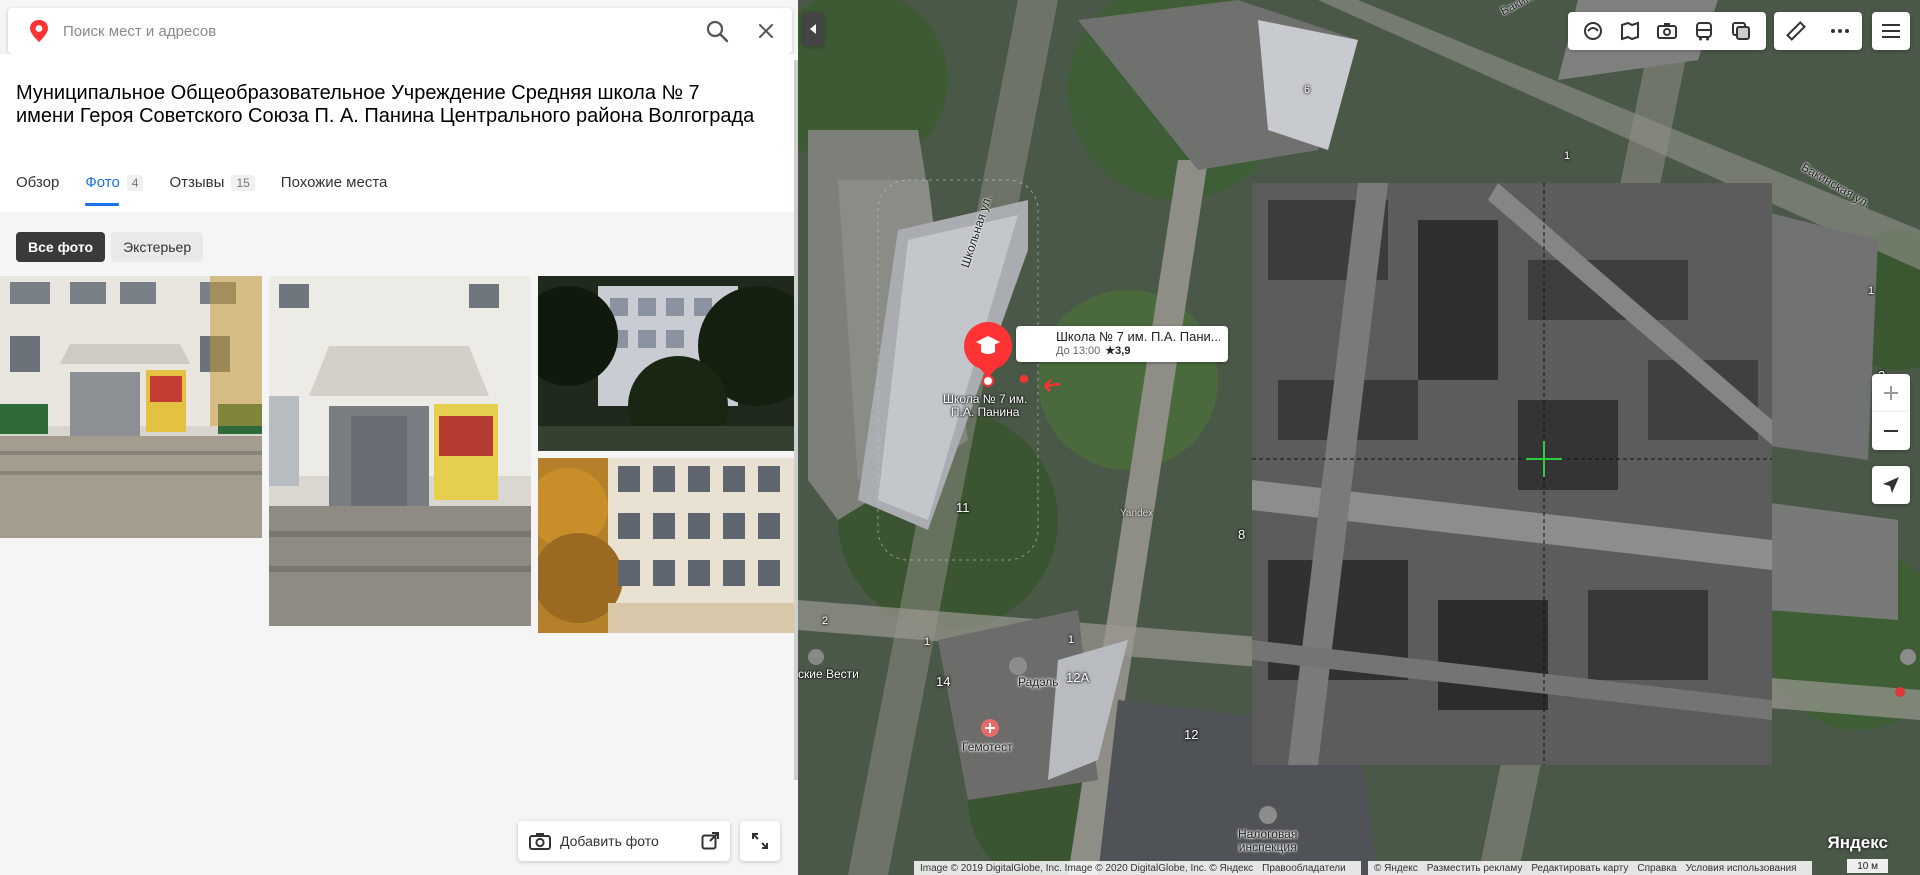  I want to click on poi-pin-label: Школа № 7 им. П.А. Панина, so click(985, 405).